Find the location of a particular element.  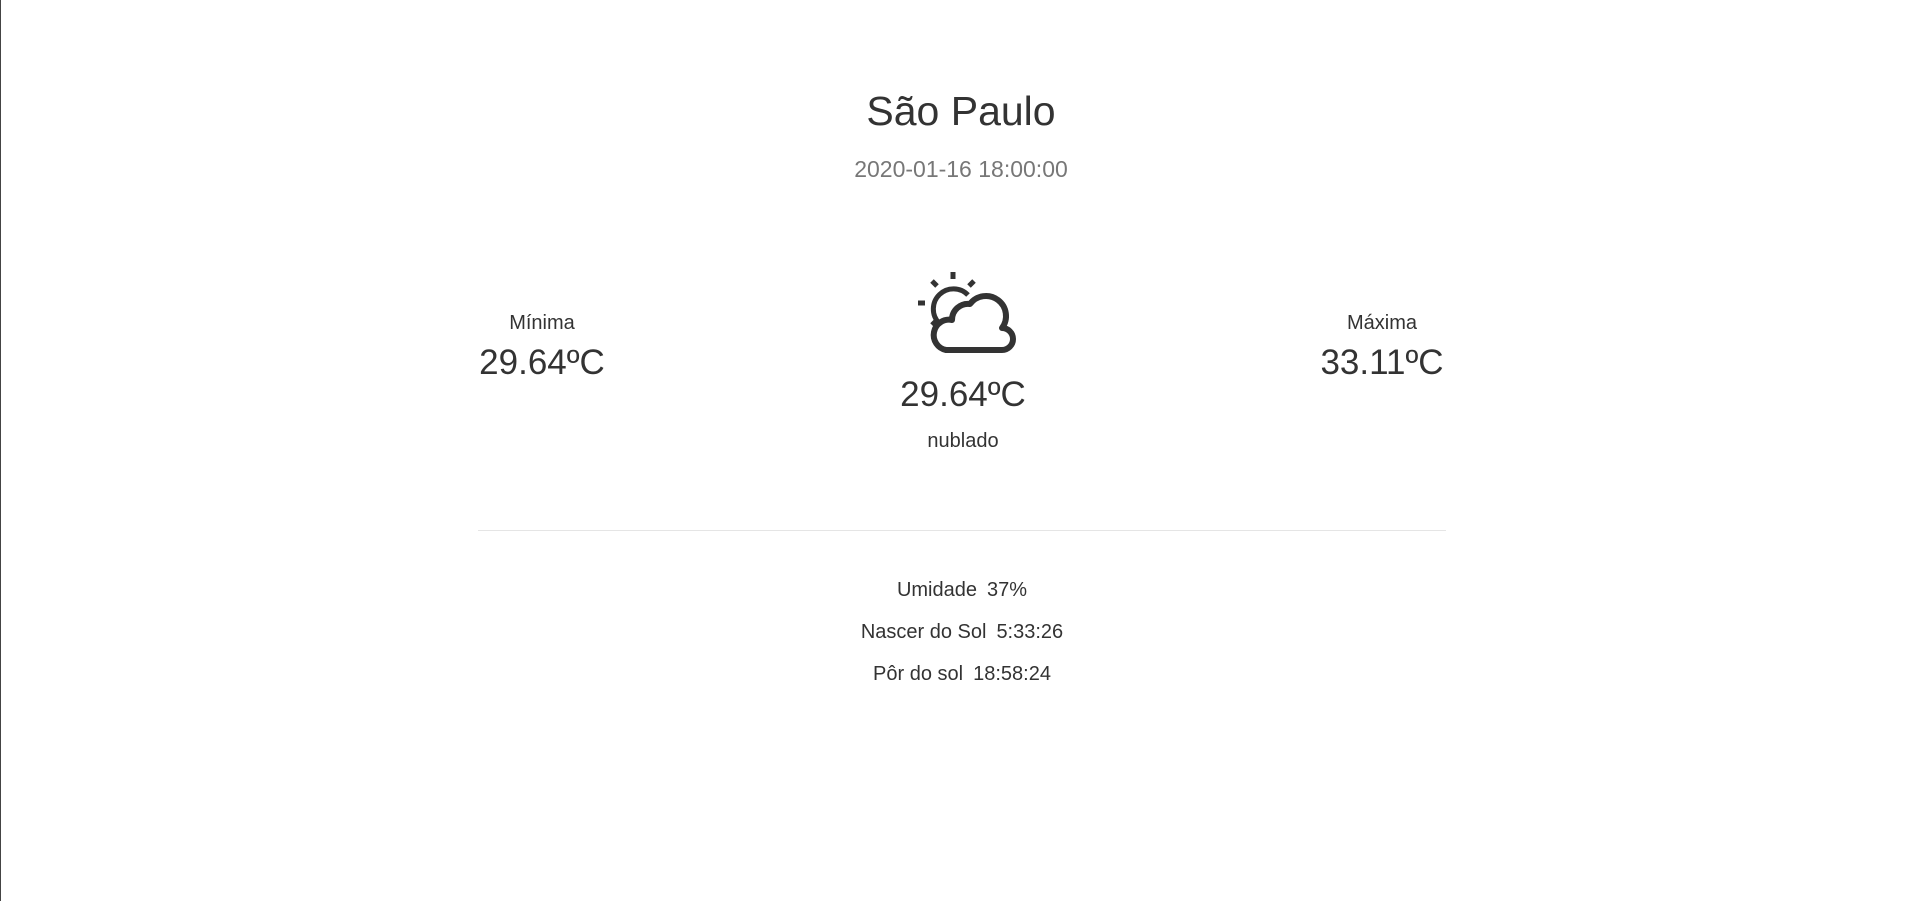

humidity-row: Umidade 37% is located at coordinates (960, 598).